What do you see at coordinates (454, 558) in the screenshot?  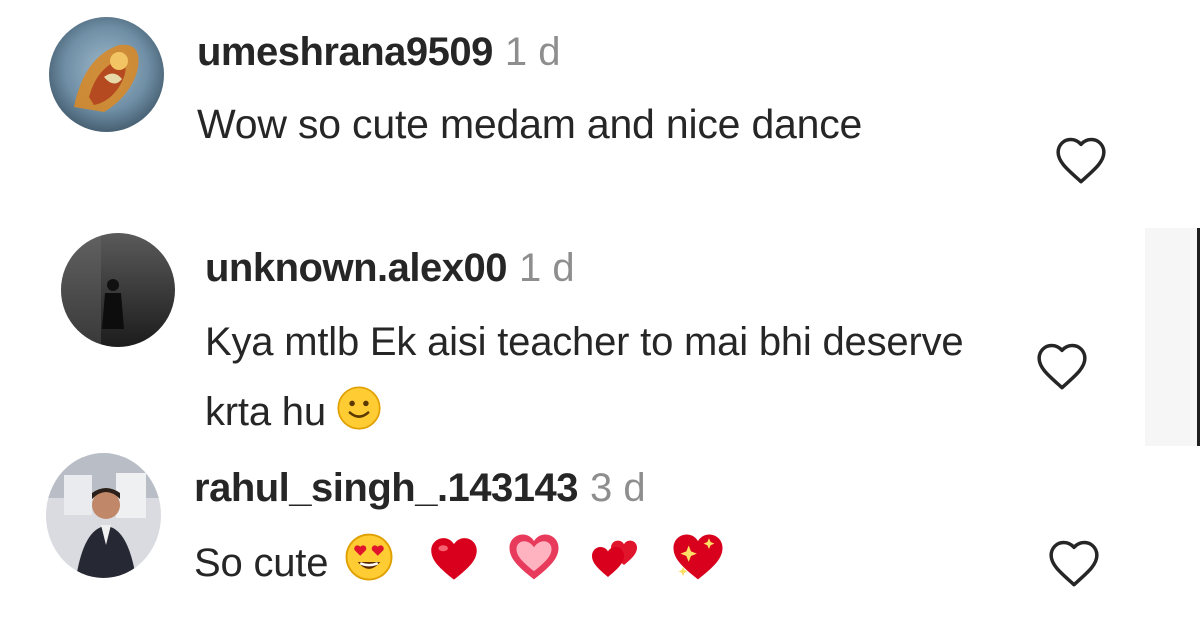 I see `red-heart-emoji` at bounding box center [454, 558].